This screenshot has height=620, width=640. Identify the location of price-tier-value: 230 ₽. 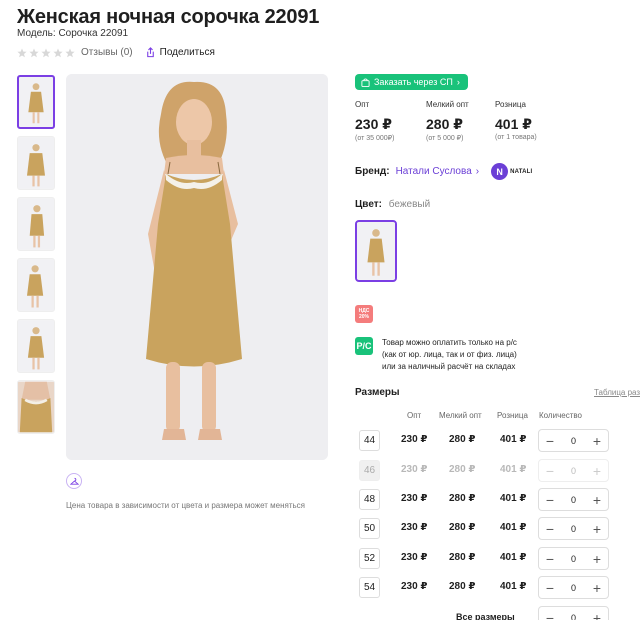
(373, 124).